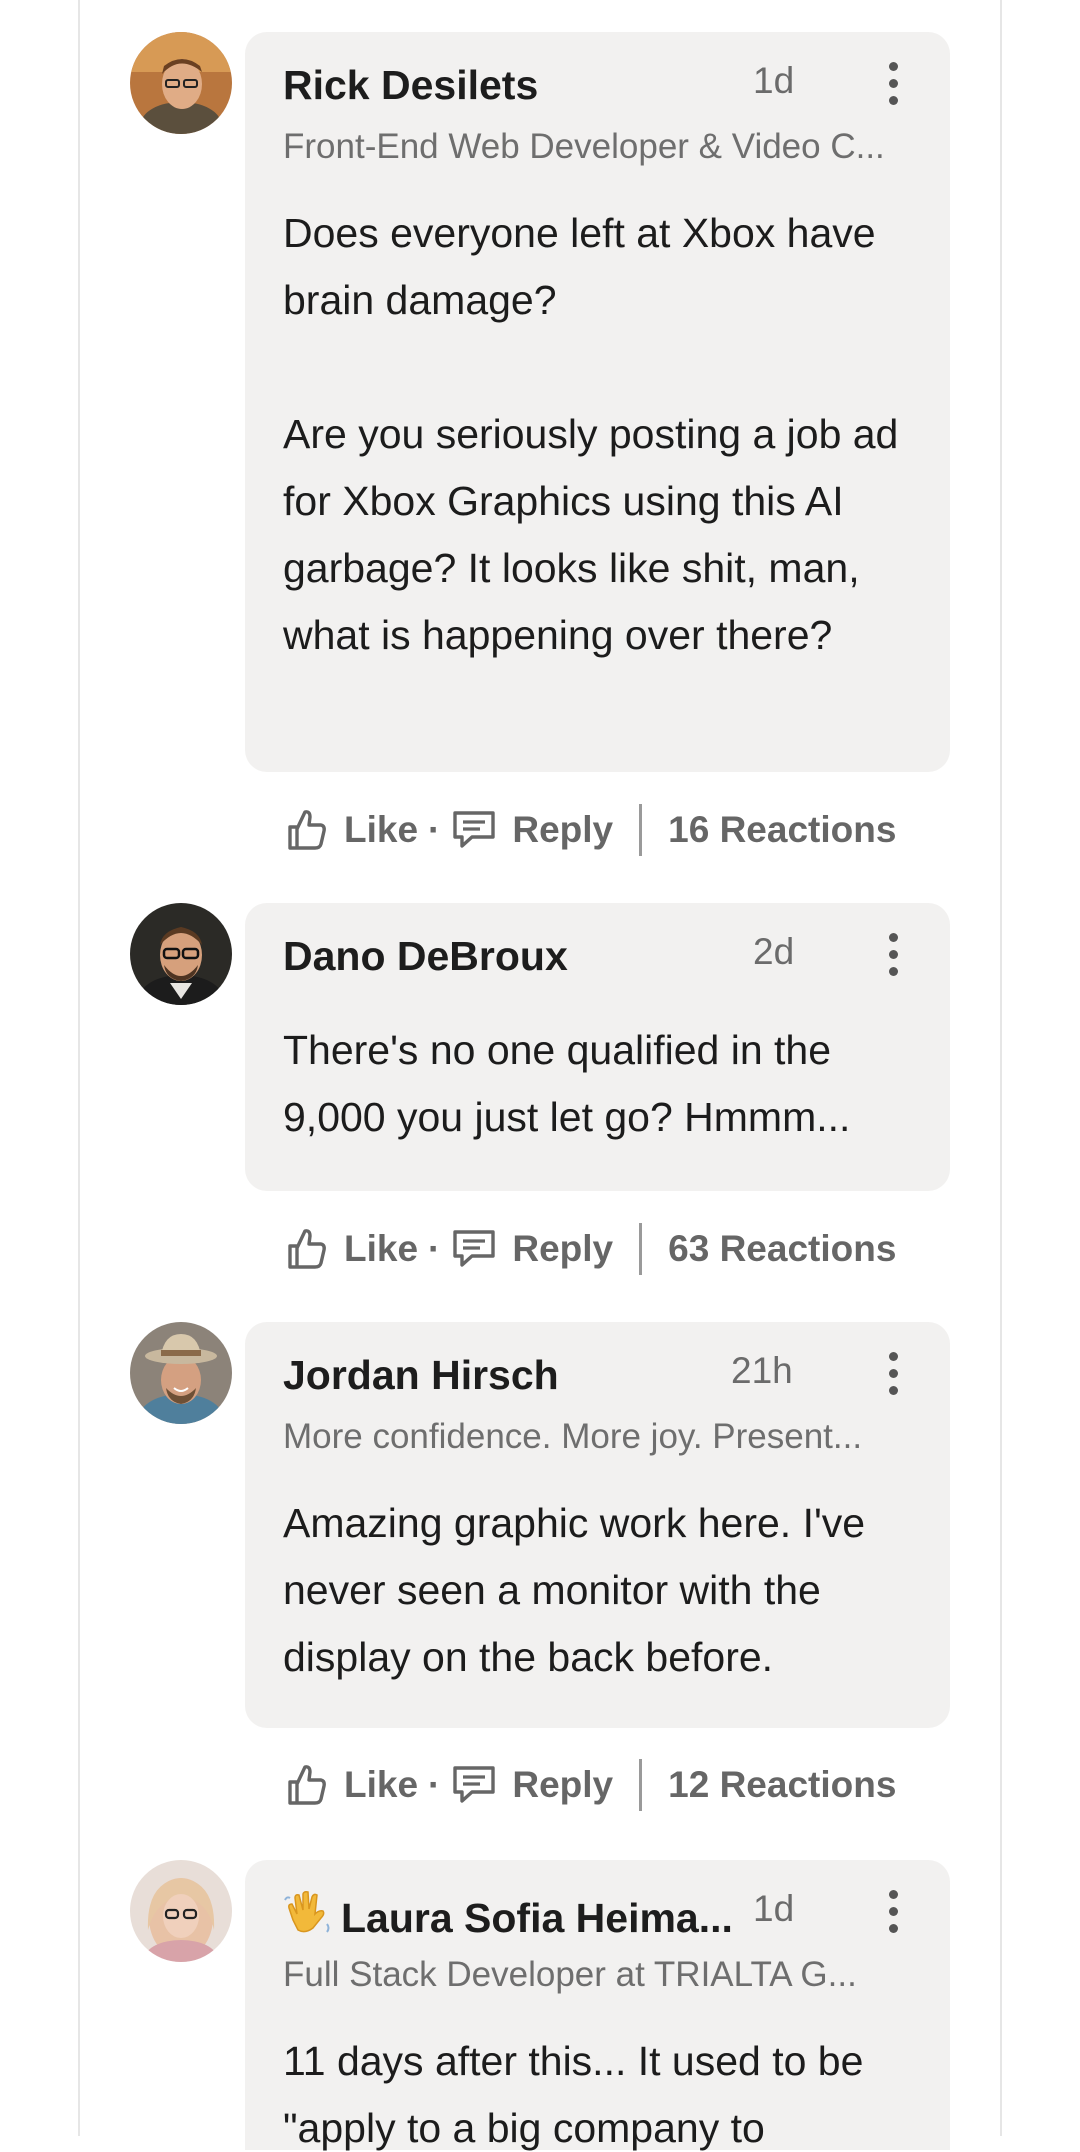  I want to click on reactions-count: 16 Reactions, so click(782, 830).